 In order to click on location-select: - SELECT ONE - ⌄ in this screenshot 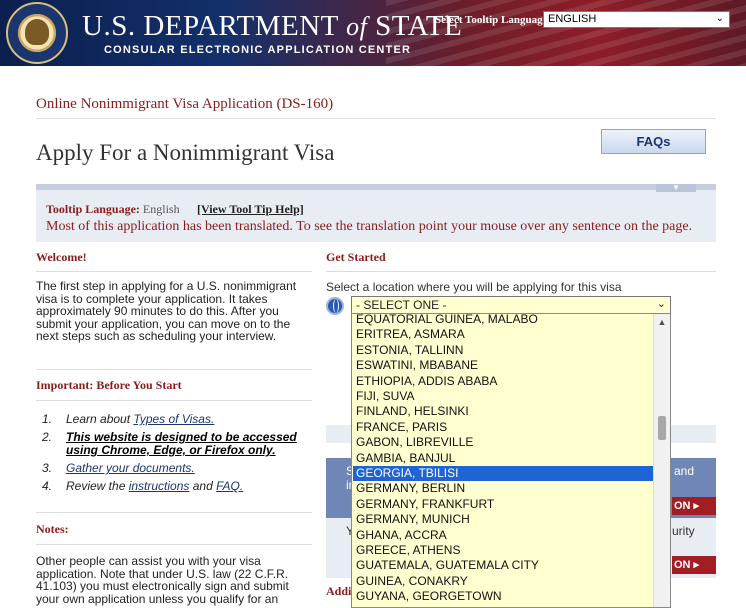, I will do `click(511, 305)`.